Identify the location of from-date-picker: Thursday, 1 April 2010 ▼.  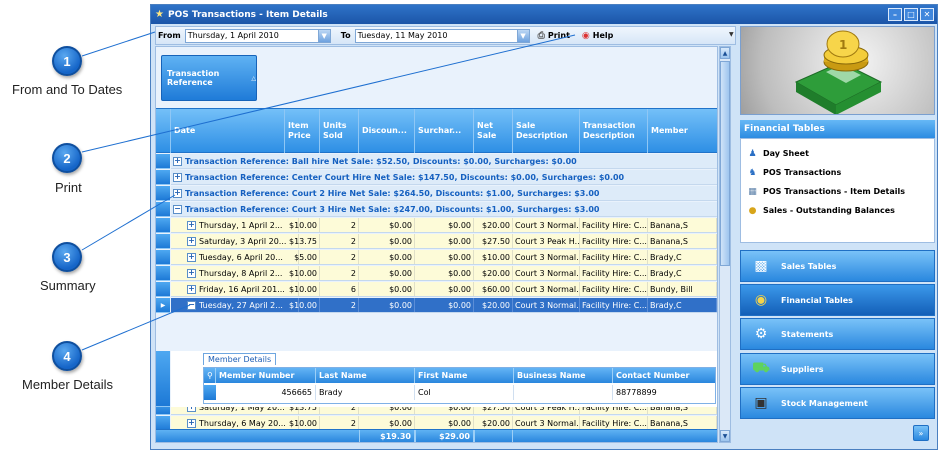
(257, 35).